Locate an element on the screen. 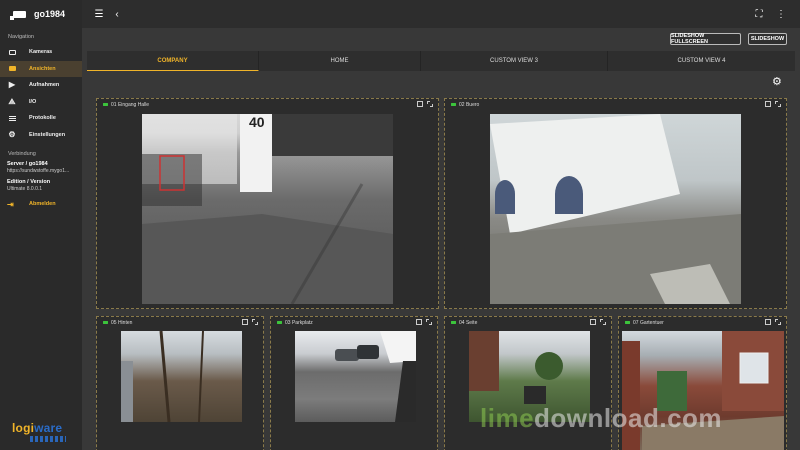  recordings-icon: ▶ is located at coordinates (12, 85).